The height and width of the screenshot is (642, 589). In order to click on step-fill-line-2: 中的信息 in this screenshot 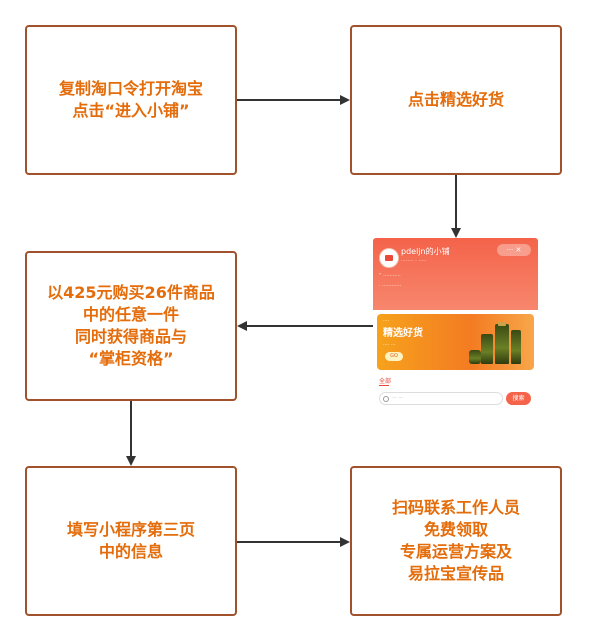, I will do `click(130, 551)`.